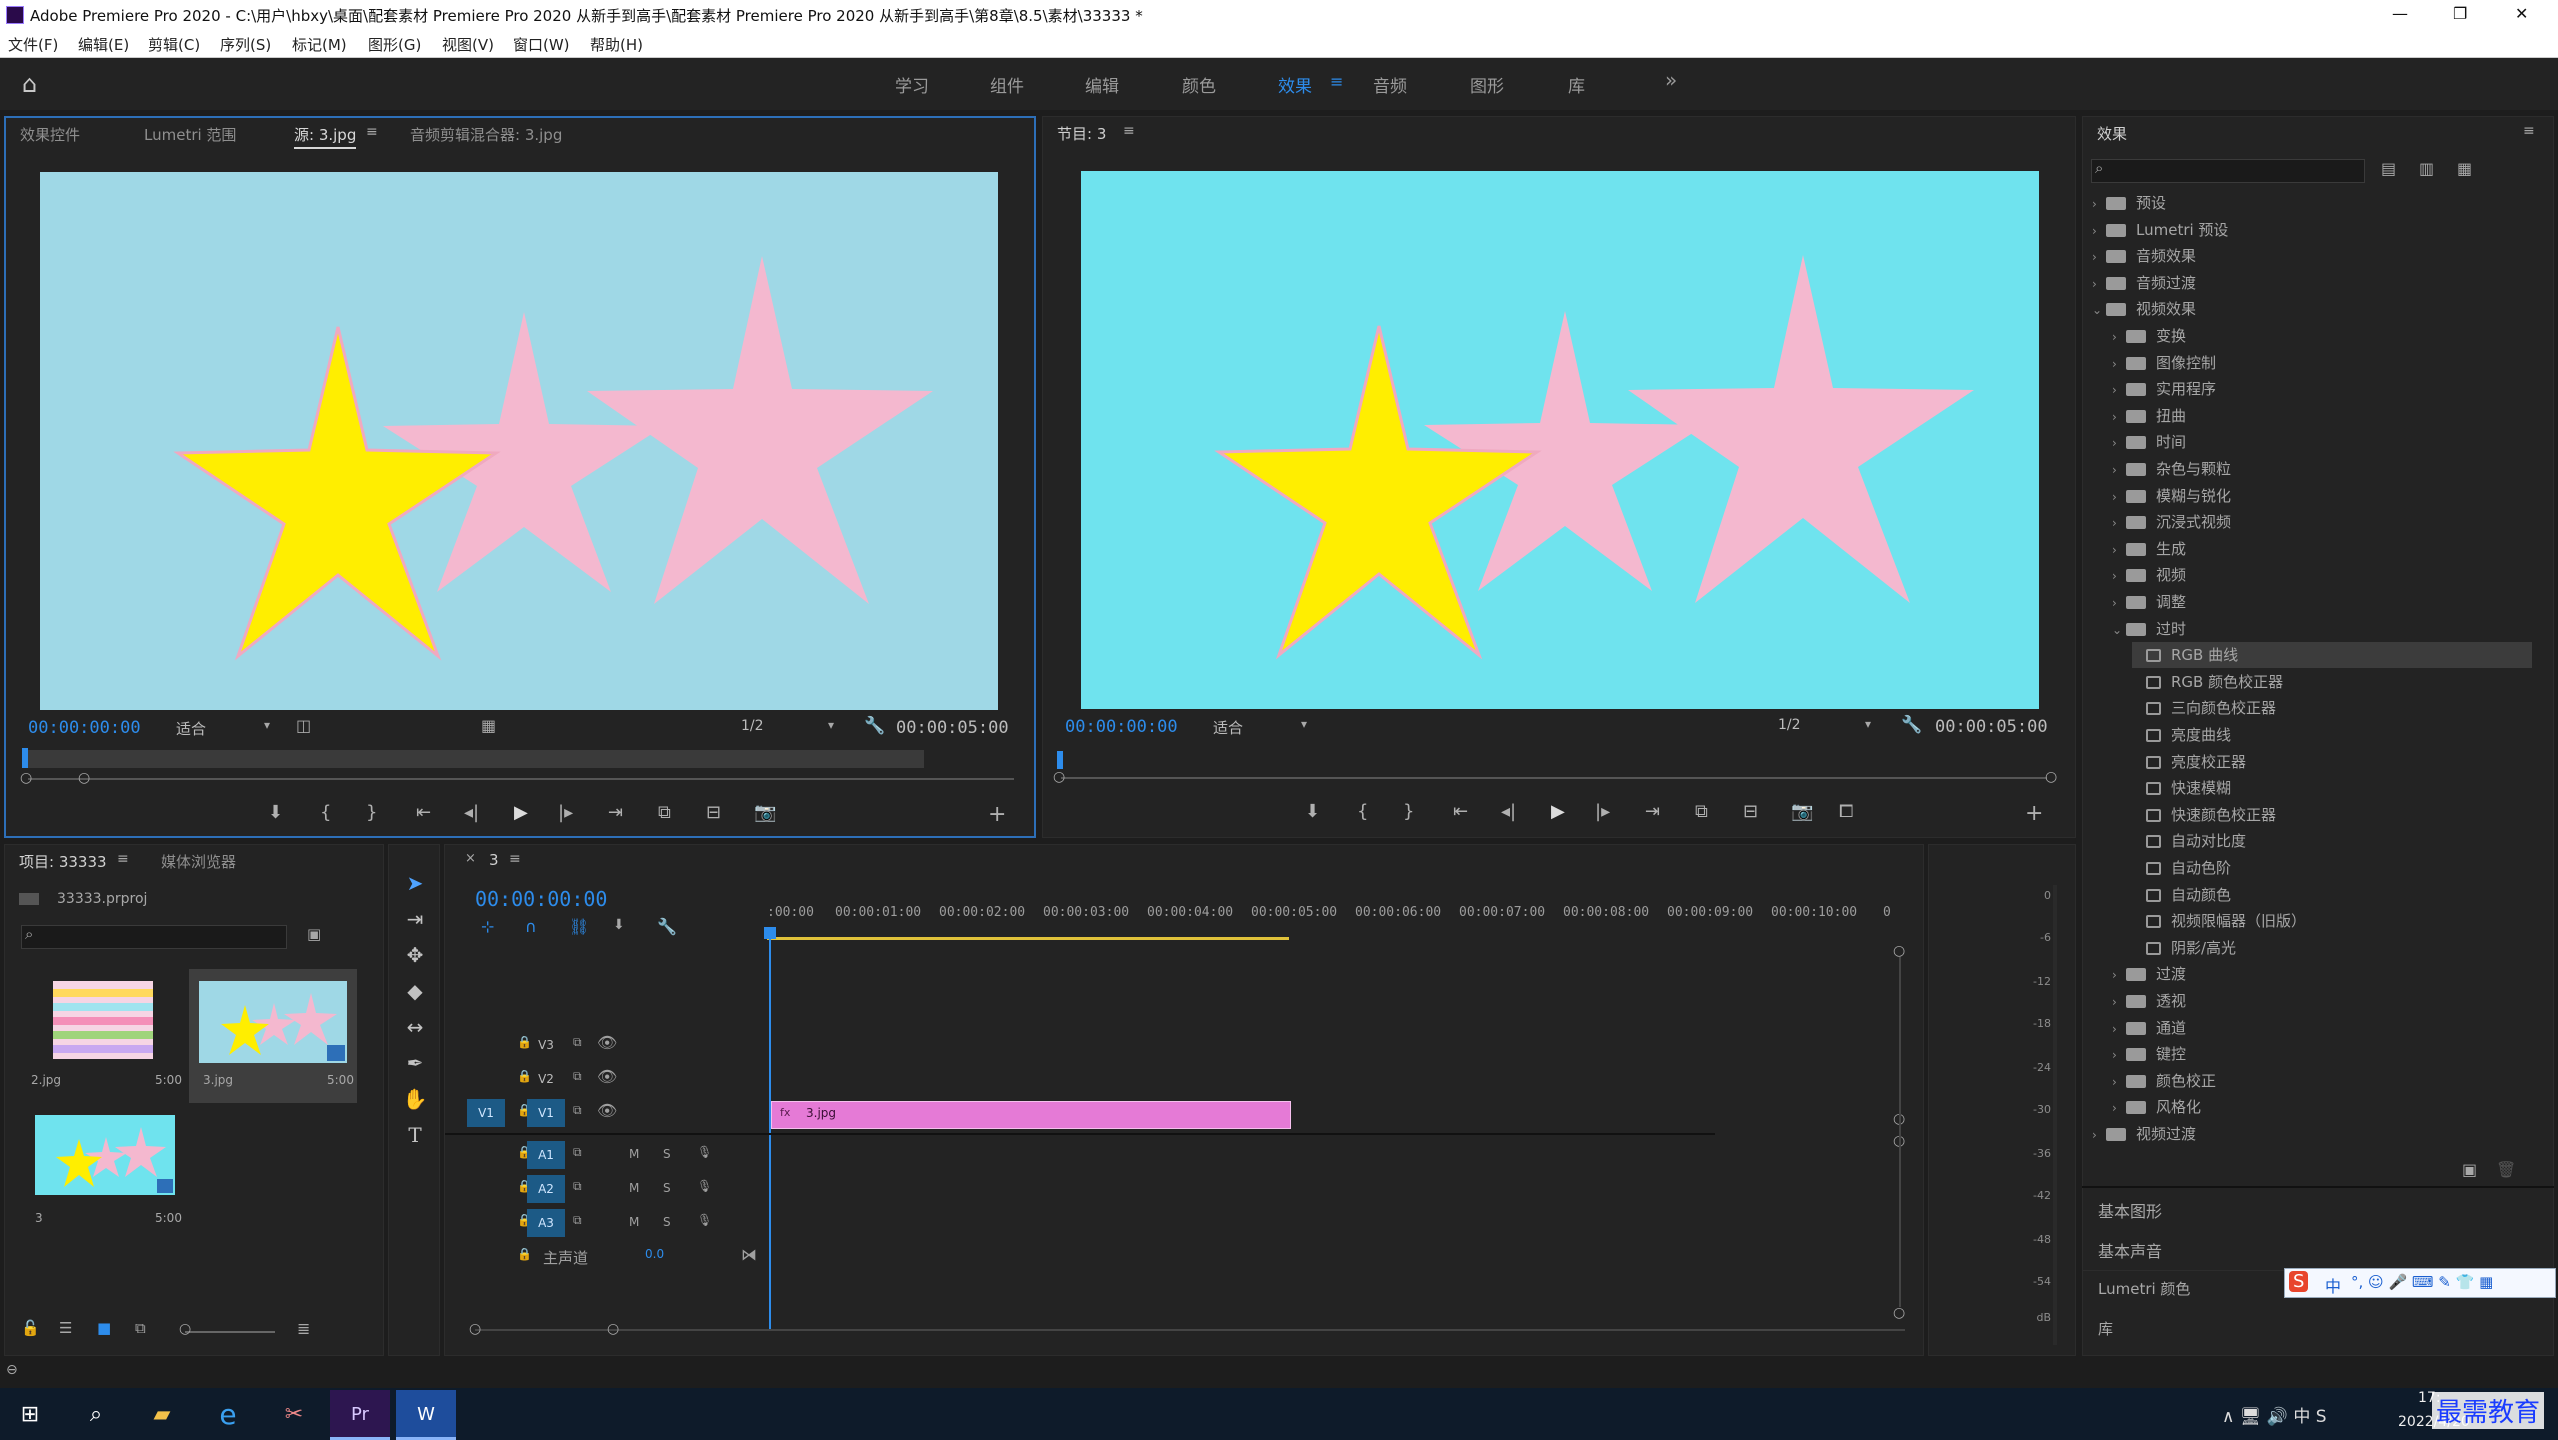  Describe the element at coordinates (579, 926) in the screenshot. I see `linked-selection-icon: ⛓` at that location.